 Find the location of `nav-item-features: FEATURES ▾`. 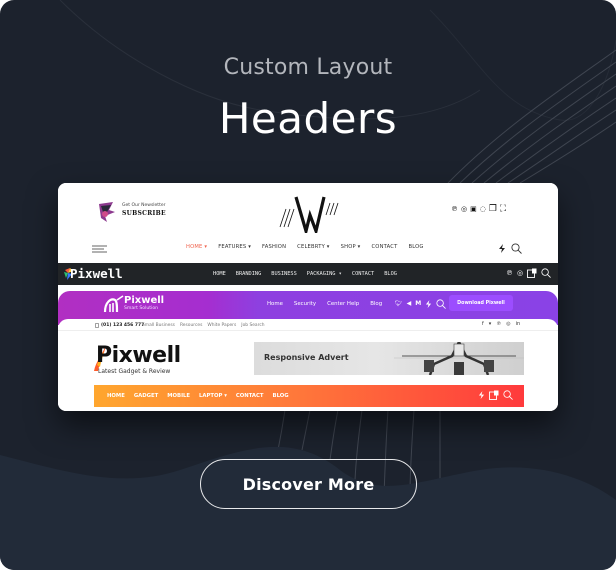

nav-item-features: FEATURES ▾ is located at coordinates (234, 247).